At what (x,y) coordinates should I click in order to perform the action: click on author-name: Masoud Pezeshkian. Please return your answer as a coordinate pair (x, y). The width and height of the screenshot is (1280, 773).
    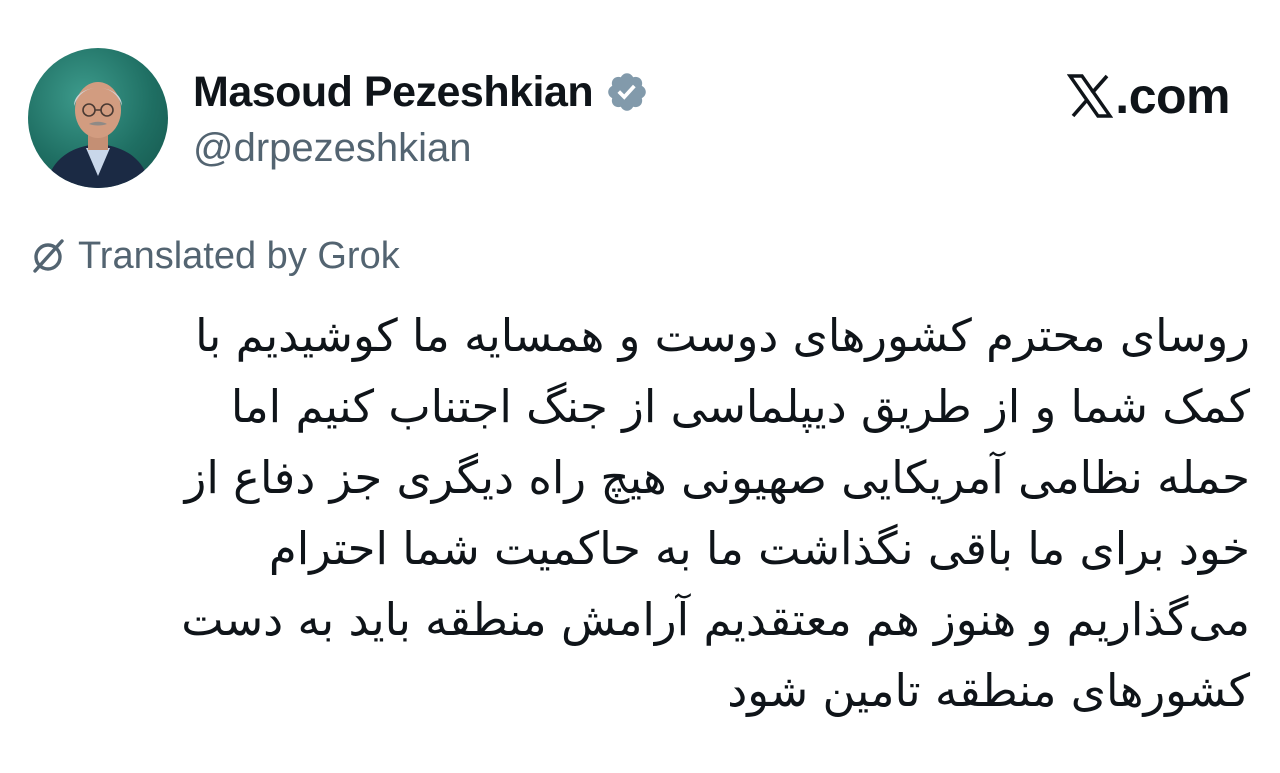
    Looking at the image, I should click on (393, 92).